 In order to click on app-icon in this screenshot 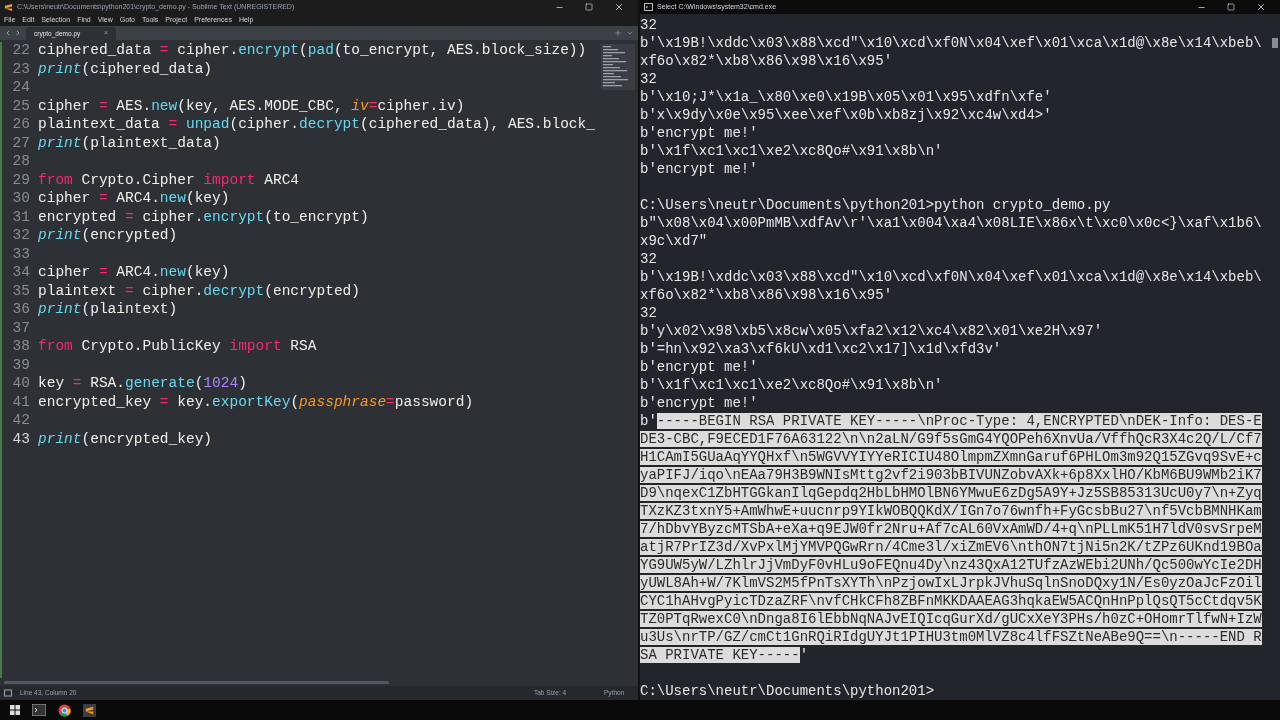, I will do `click(8, 7)`.